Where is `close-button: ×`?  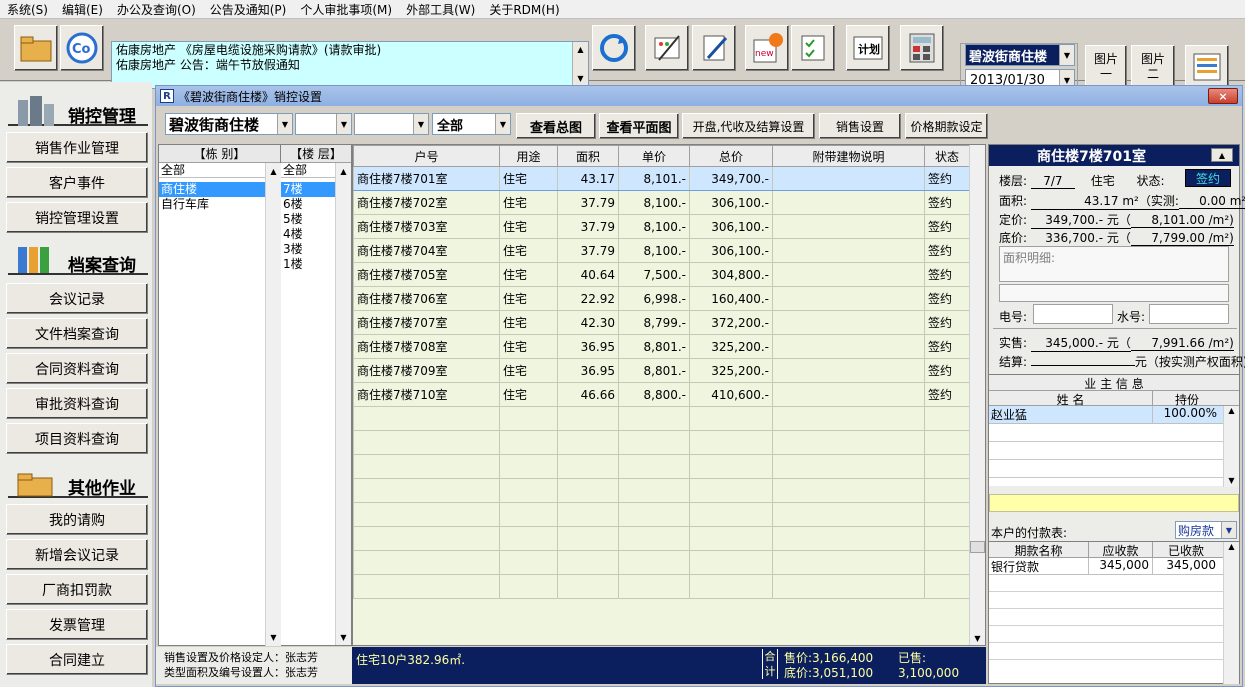 close-button: × is located at coordinates (1223, 96).